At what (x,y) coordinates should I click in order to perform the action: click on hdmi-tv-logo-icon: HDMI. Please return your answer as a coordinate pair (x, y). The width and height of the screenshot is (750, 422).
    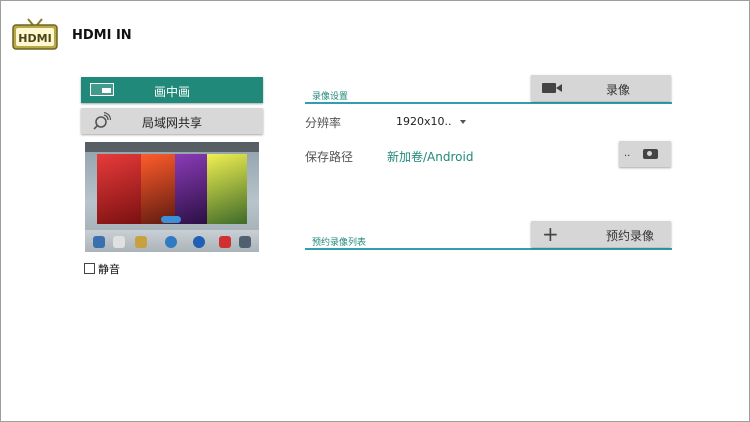
    Looking at the image, I should click on (35, 34).